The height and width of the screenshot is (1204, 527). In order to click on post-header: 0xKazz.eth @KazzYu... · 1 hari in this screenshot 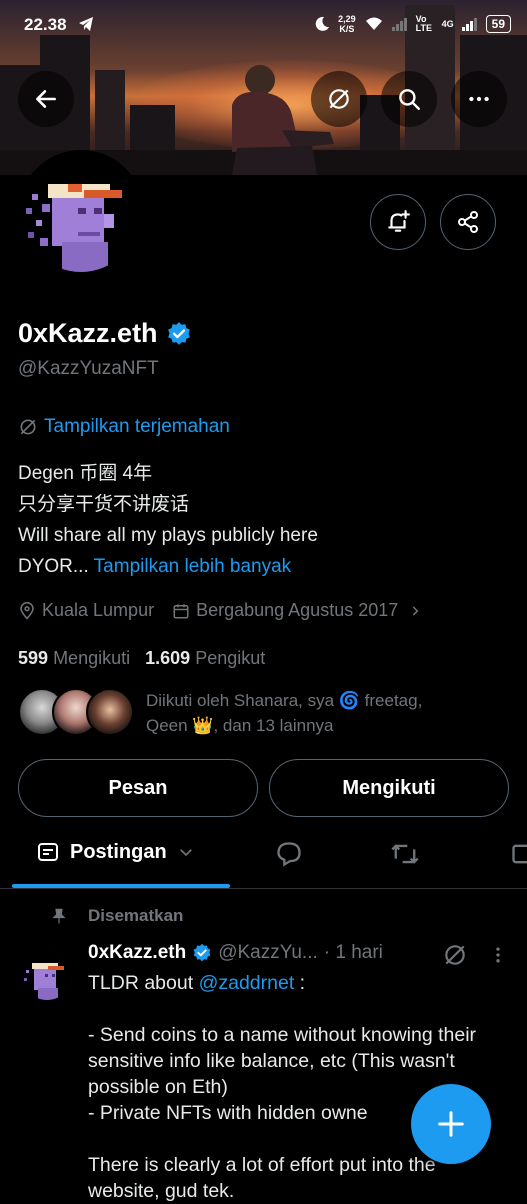, I will do `click(235, 953)`.